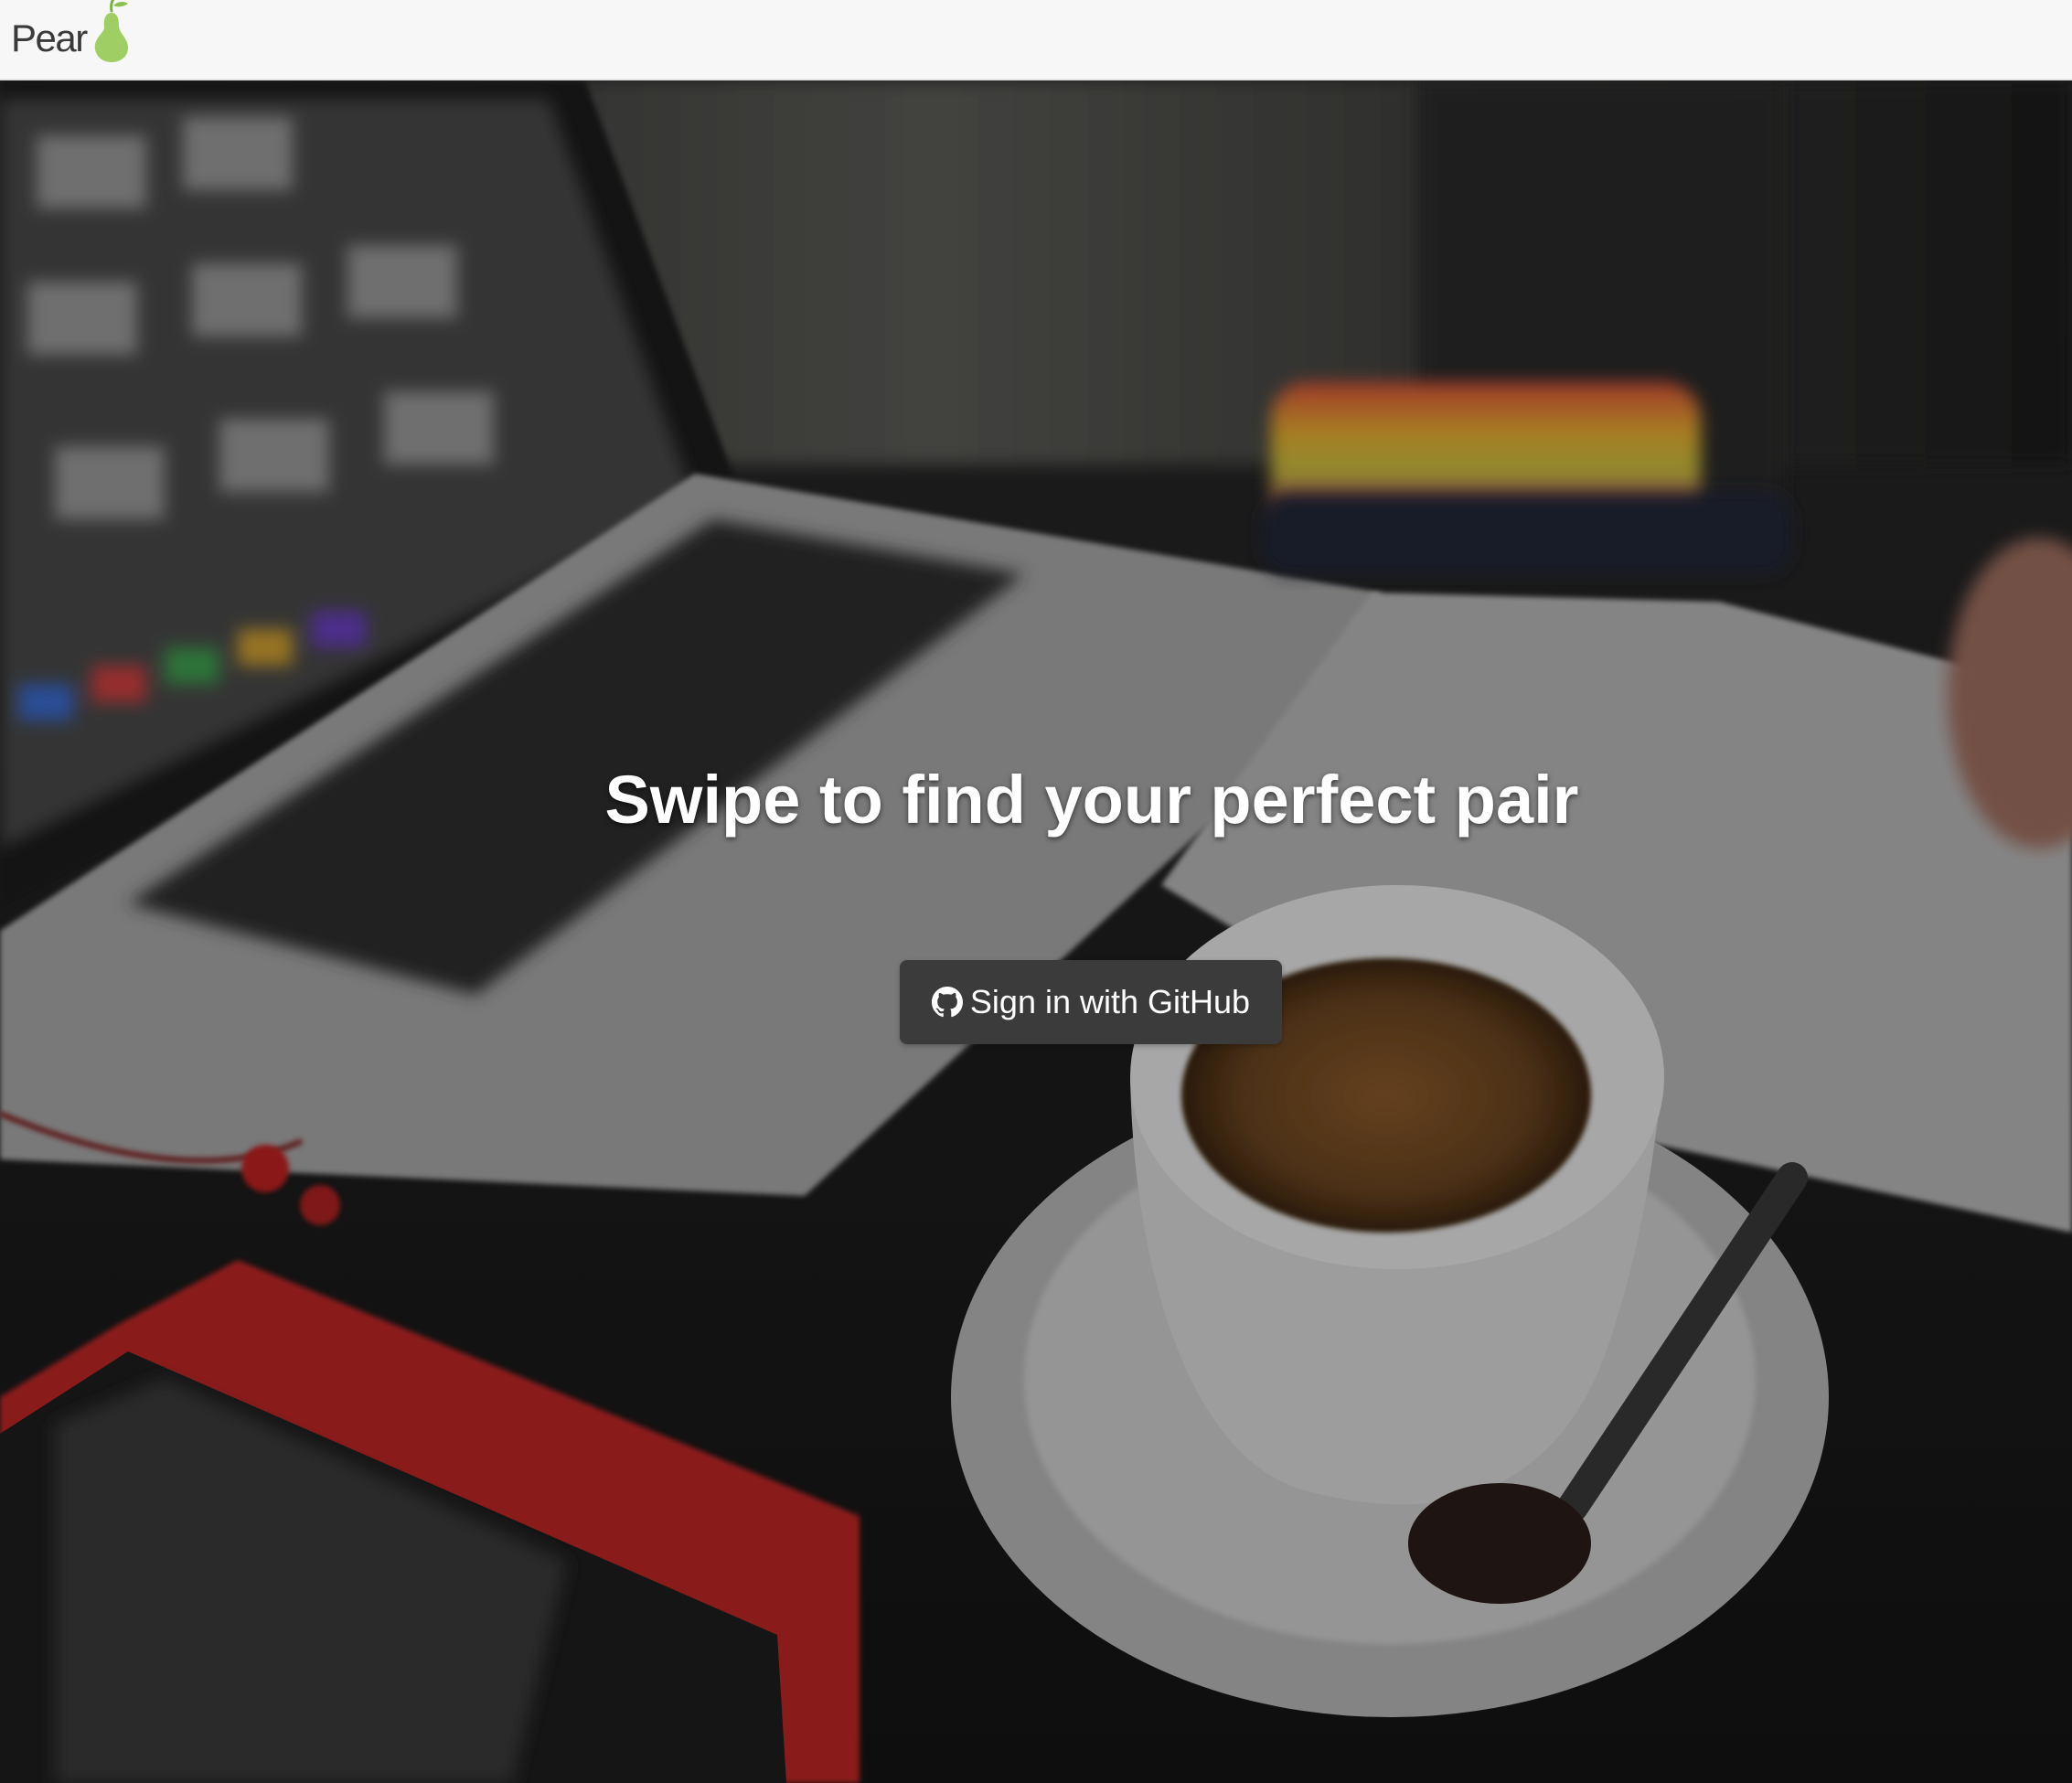 The image size is (2072, 1783). What do you see at coordinates (1036, 40) in the screenshot?
I see `top-navbar: Pear` at bounding box center [1036, 40].